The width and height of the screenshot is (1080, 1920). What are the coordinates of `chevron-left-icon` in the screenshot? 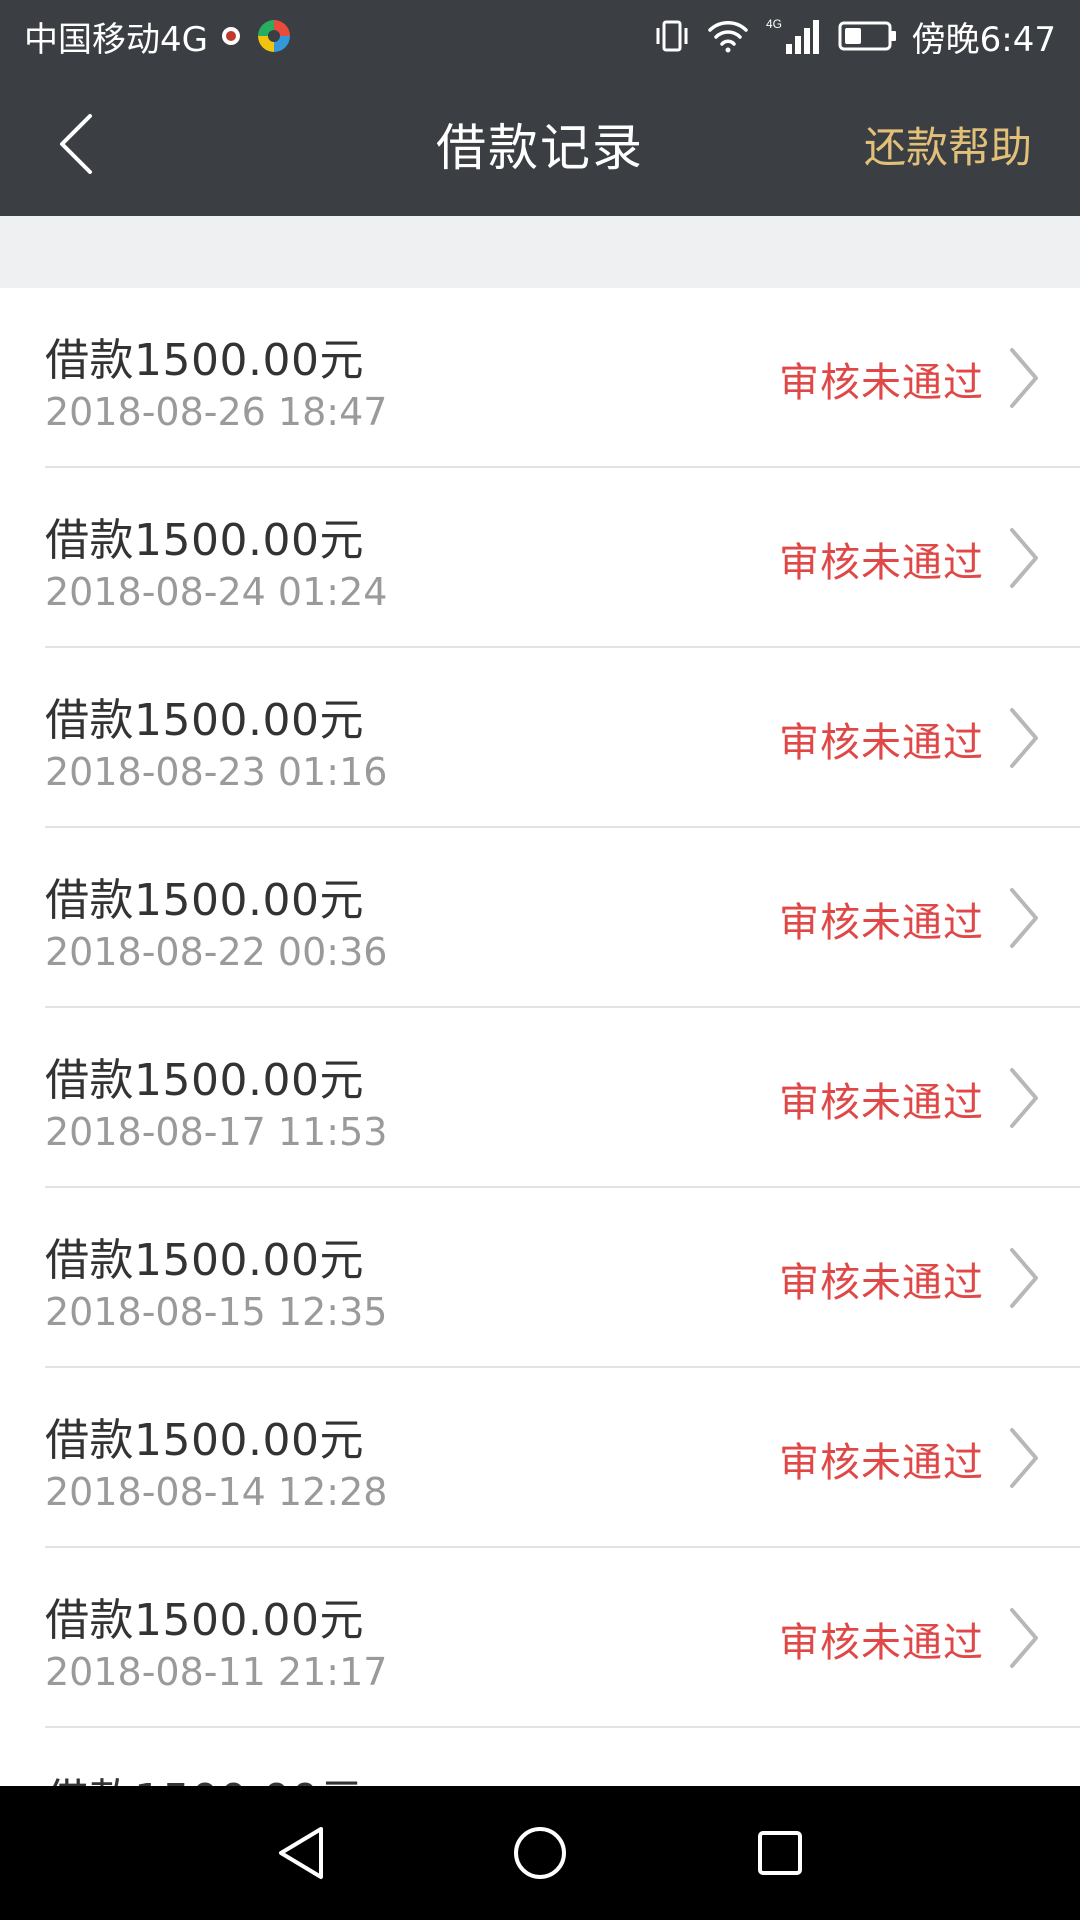 It's located at (76, 144).